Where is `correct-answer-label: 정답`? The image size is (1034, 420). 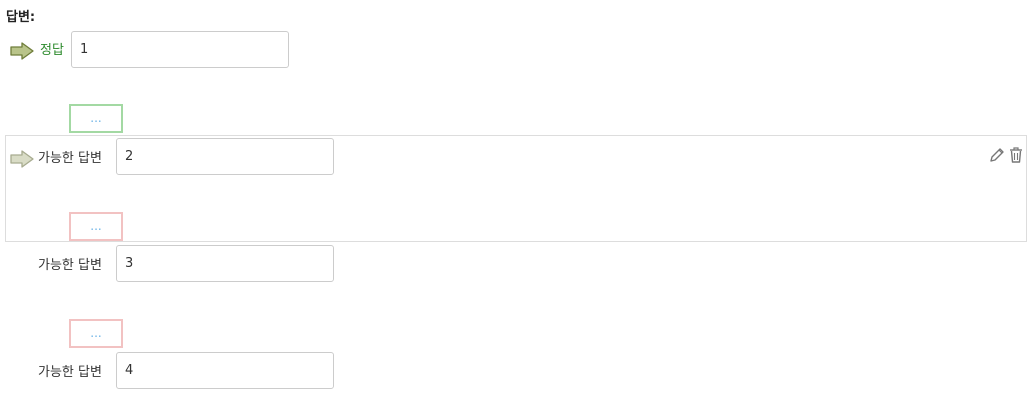
correct-answer-label: 정답 is located at coordinates (52, 50).